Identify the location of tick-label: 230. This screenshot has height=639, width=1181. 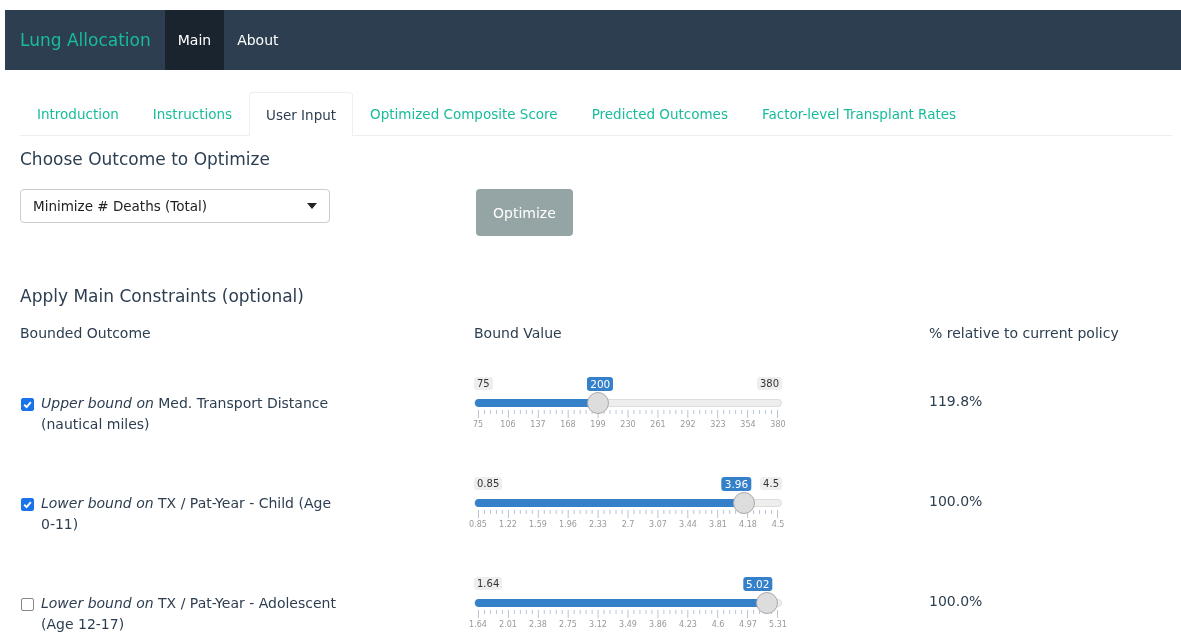
(628, 424).